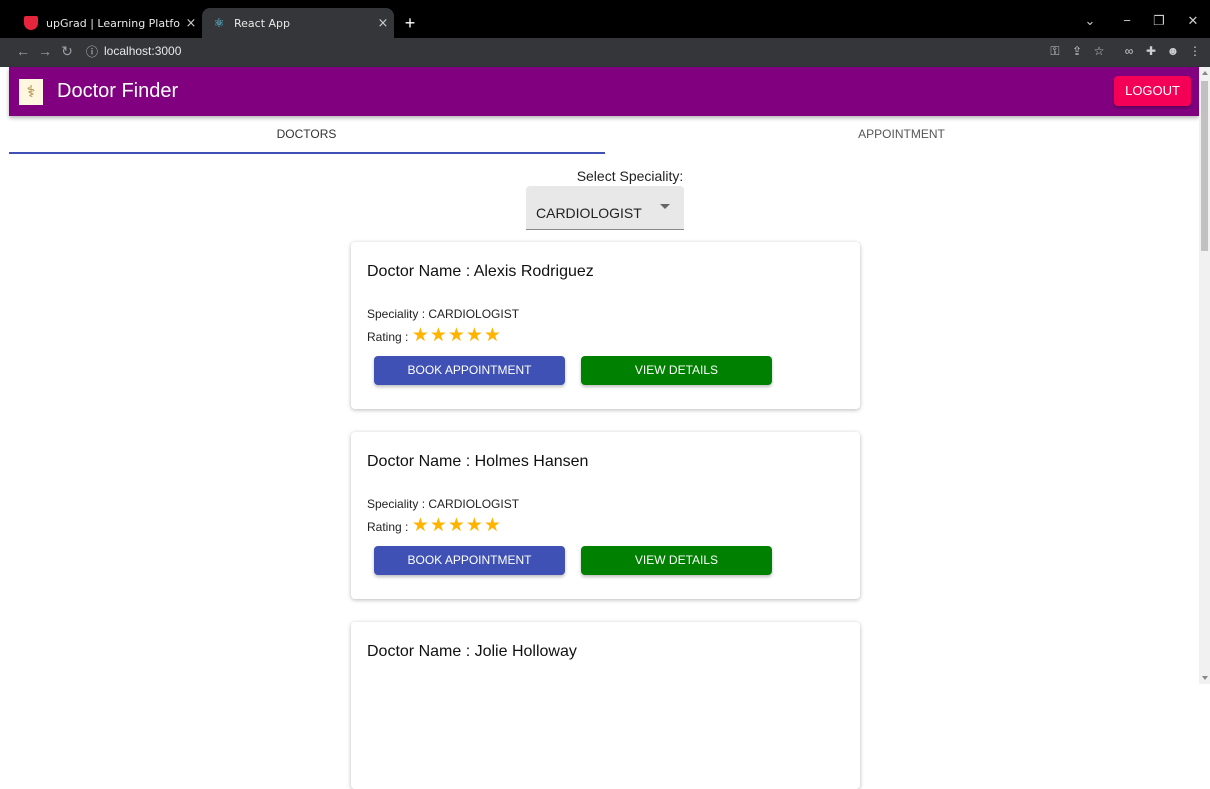 The image size is (1210, 789). Describe the element at coordinates (262, 23) in the screenshot. I see `browser-tab-title: React App` at that location.